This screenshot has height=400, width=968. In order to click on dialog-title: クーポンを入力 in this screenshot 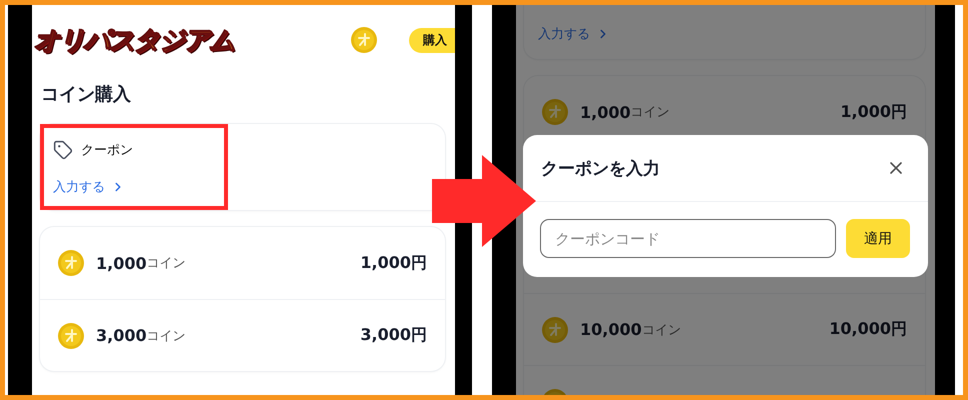, I will do `click(600, 169)`.